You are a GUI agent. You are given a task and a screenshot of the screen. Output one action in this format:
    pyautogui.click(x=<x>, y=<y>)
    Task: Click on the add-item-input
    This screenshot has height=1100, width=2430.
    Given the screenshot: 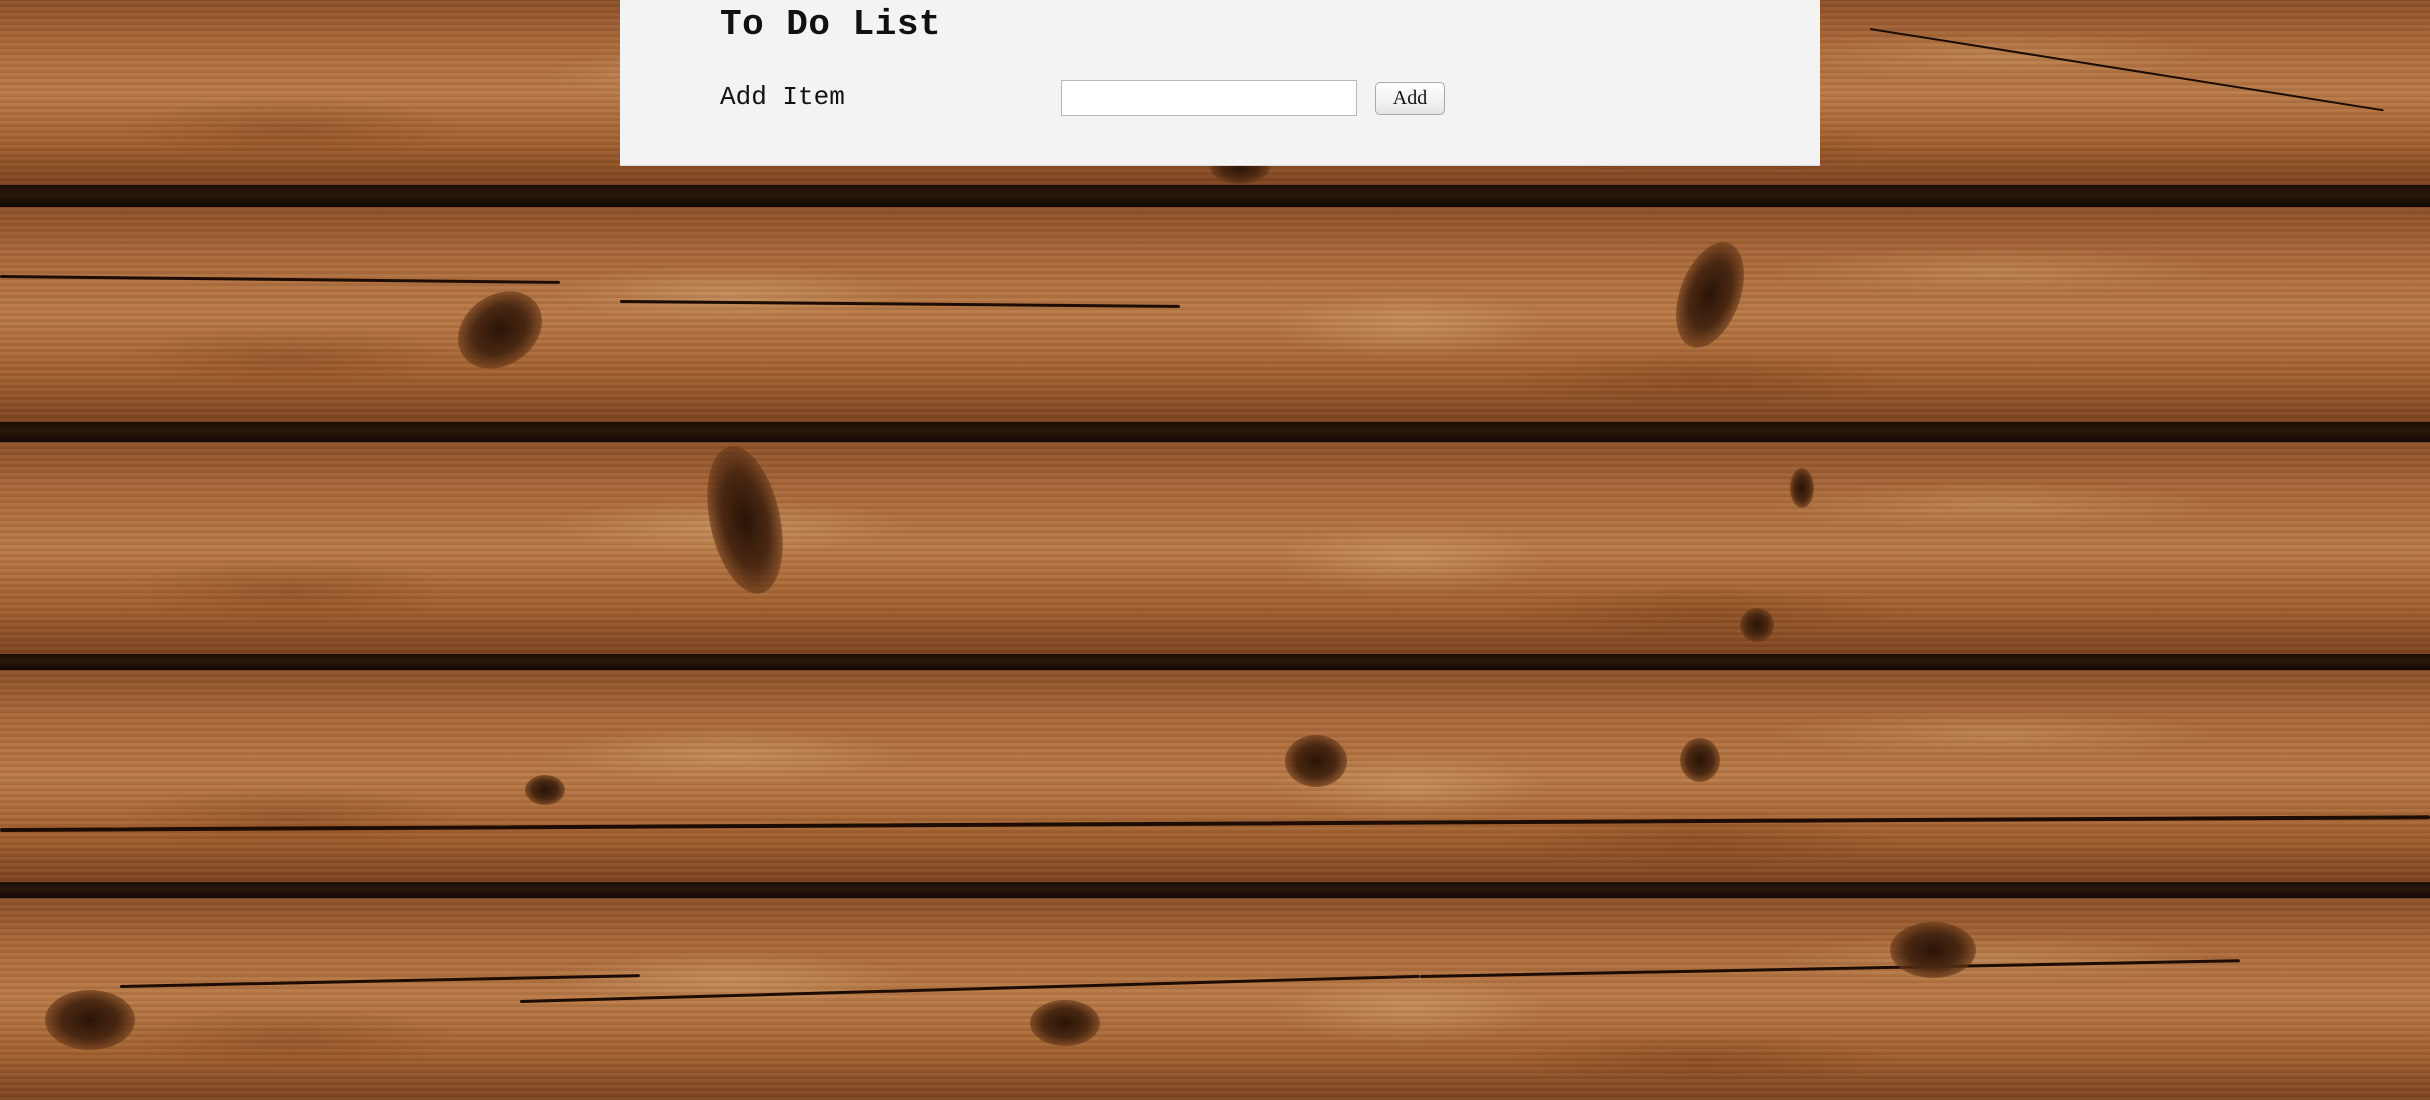 What is the action you would take?
    pyautogui.click(x=1209, y=98)
    